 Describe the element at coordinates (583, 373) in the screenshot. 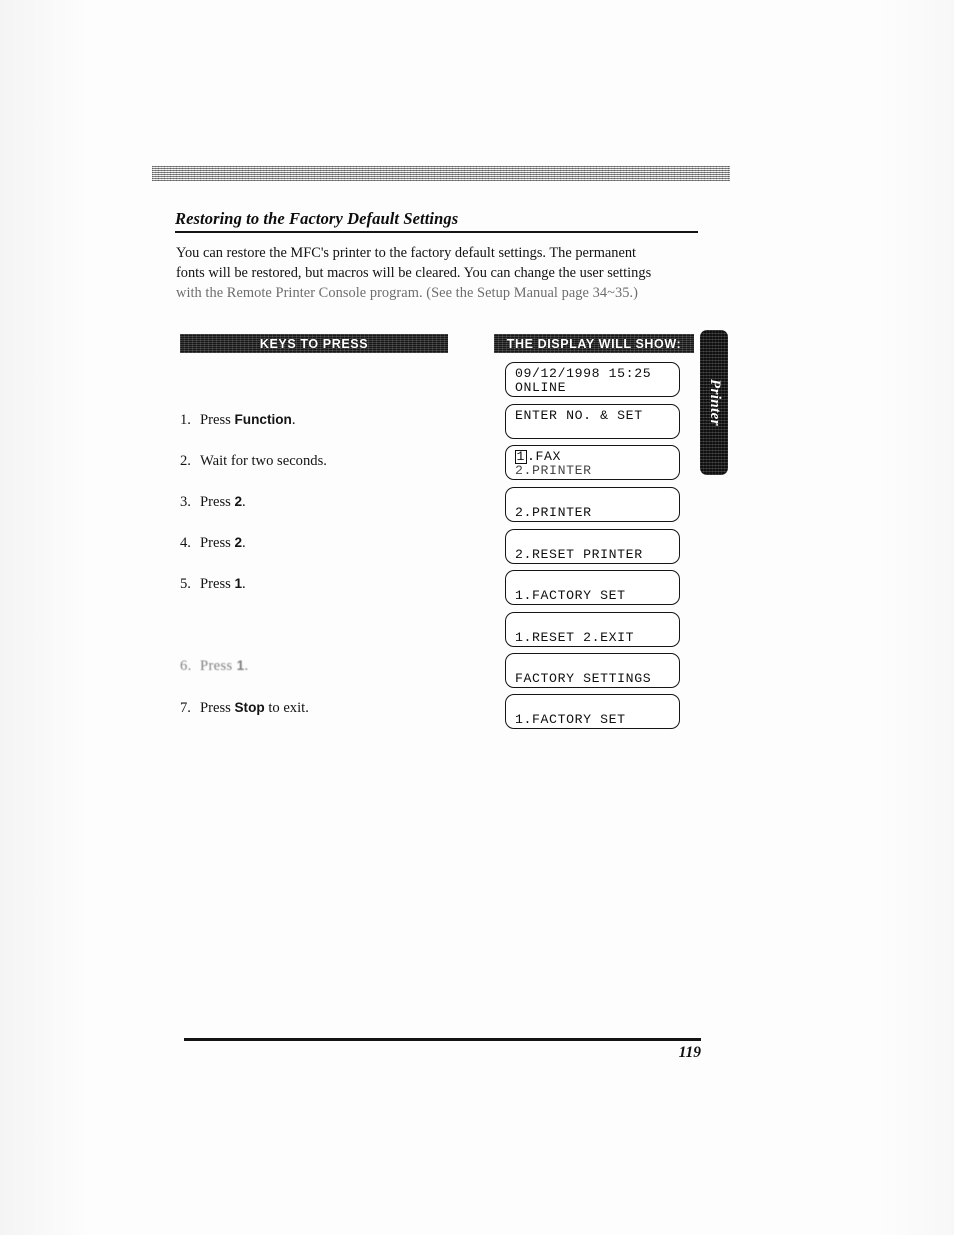

I see `lcd-display-1-line-1: 09/12/1998 15:25` at that location.